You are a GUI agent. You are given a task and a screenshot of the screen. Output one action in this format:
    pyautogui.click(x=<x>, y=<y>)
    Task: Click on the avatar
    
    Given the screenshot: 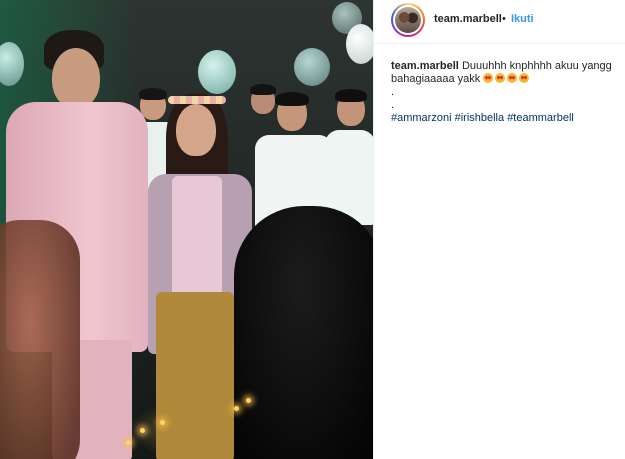 What is the action you would take?
    pyautogui.click(x=408, y=20)
    